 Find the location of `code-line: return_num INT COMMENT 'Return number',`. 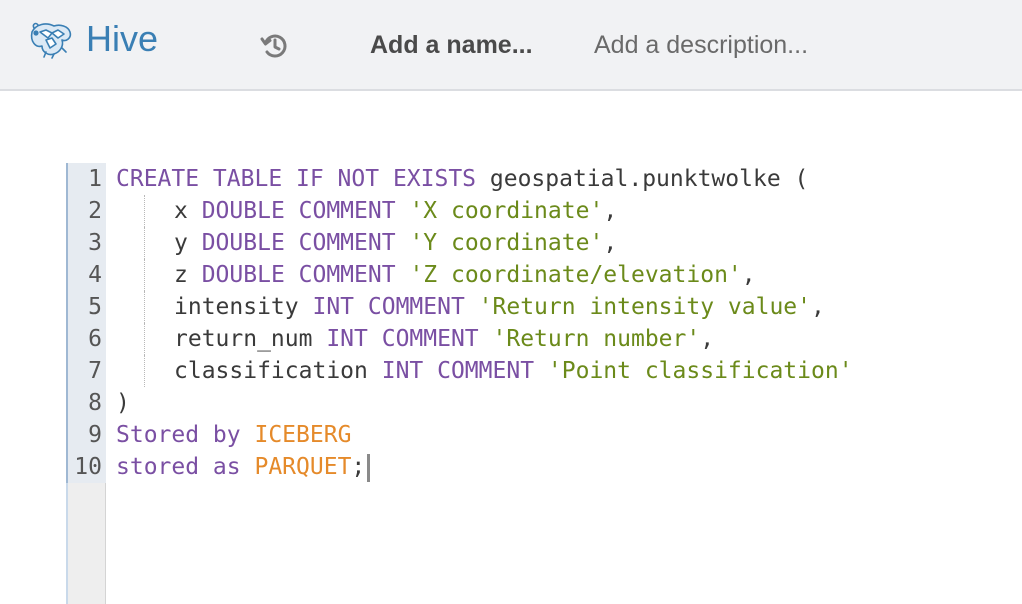

code-line: return_num INT COMMENT 'Return number', is located at coordinates (566, 339).